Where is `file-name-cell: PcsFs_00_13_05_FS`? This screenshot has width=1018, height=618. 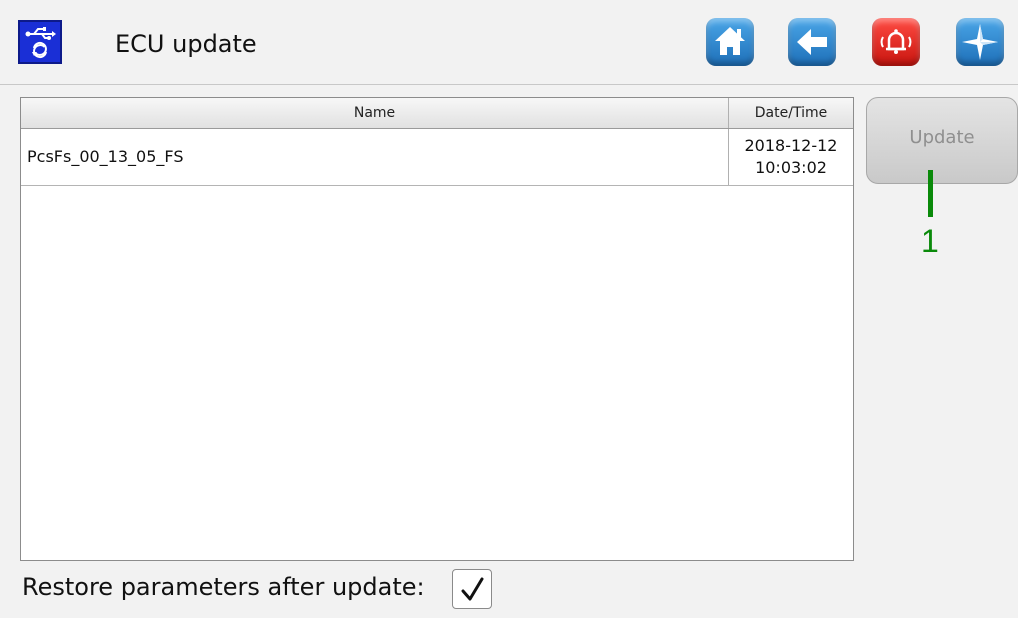
file-name-cell: PcsFs_00_13_05_FS is located at coordinates (105, 156).